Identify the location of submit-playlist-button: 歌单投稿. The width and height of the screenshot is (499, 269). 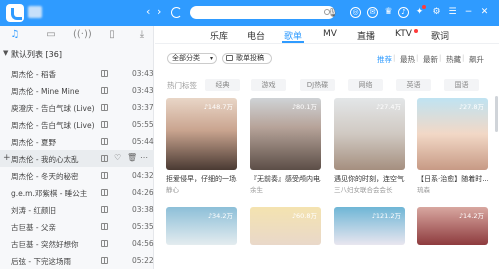
(247, 58).